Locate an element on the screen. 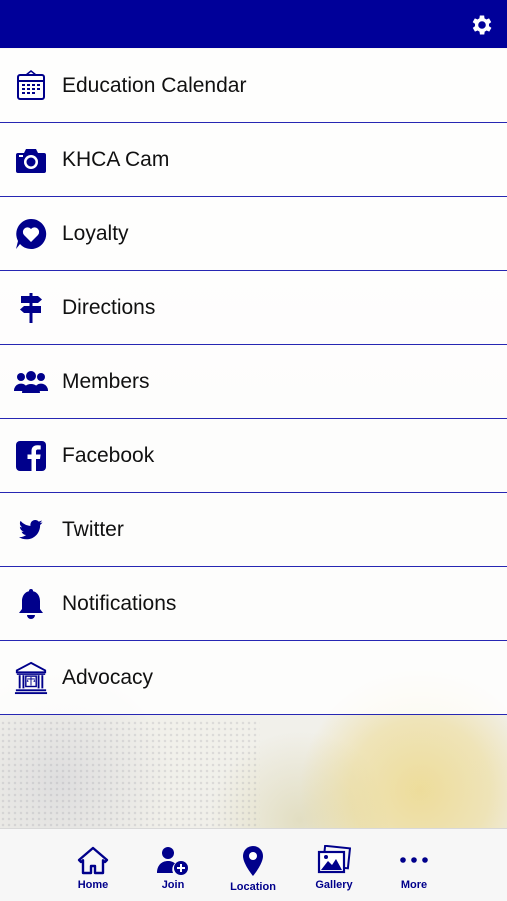 The image size is (507, 901). menu-item-label: Facebook is located at coordinates (108, 455).